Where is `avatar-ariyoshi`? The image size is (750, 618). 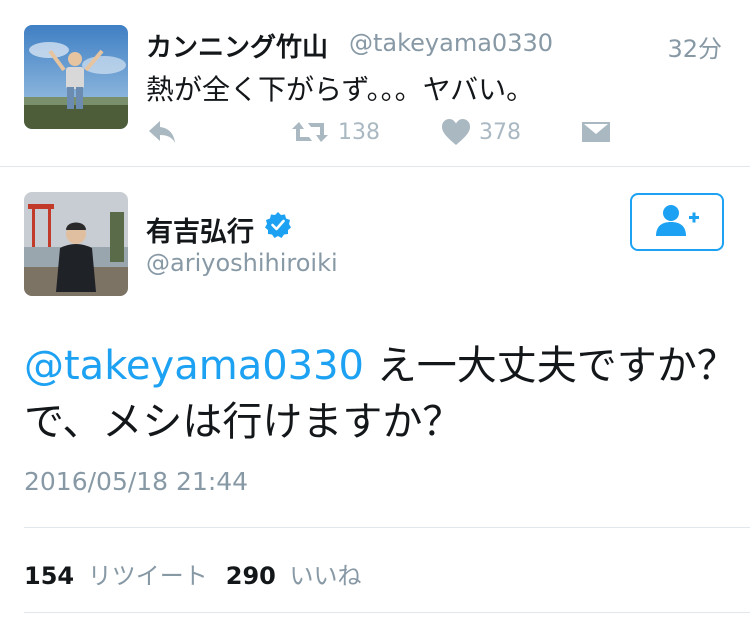
avatar-ariyoshi is located at coordinates (76, 244).